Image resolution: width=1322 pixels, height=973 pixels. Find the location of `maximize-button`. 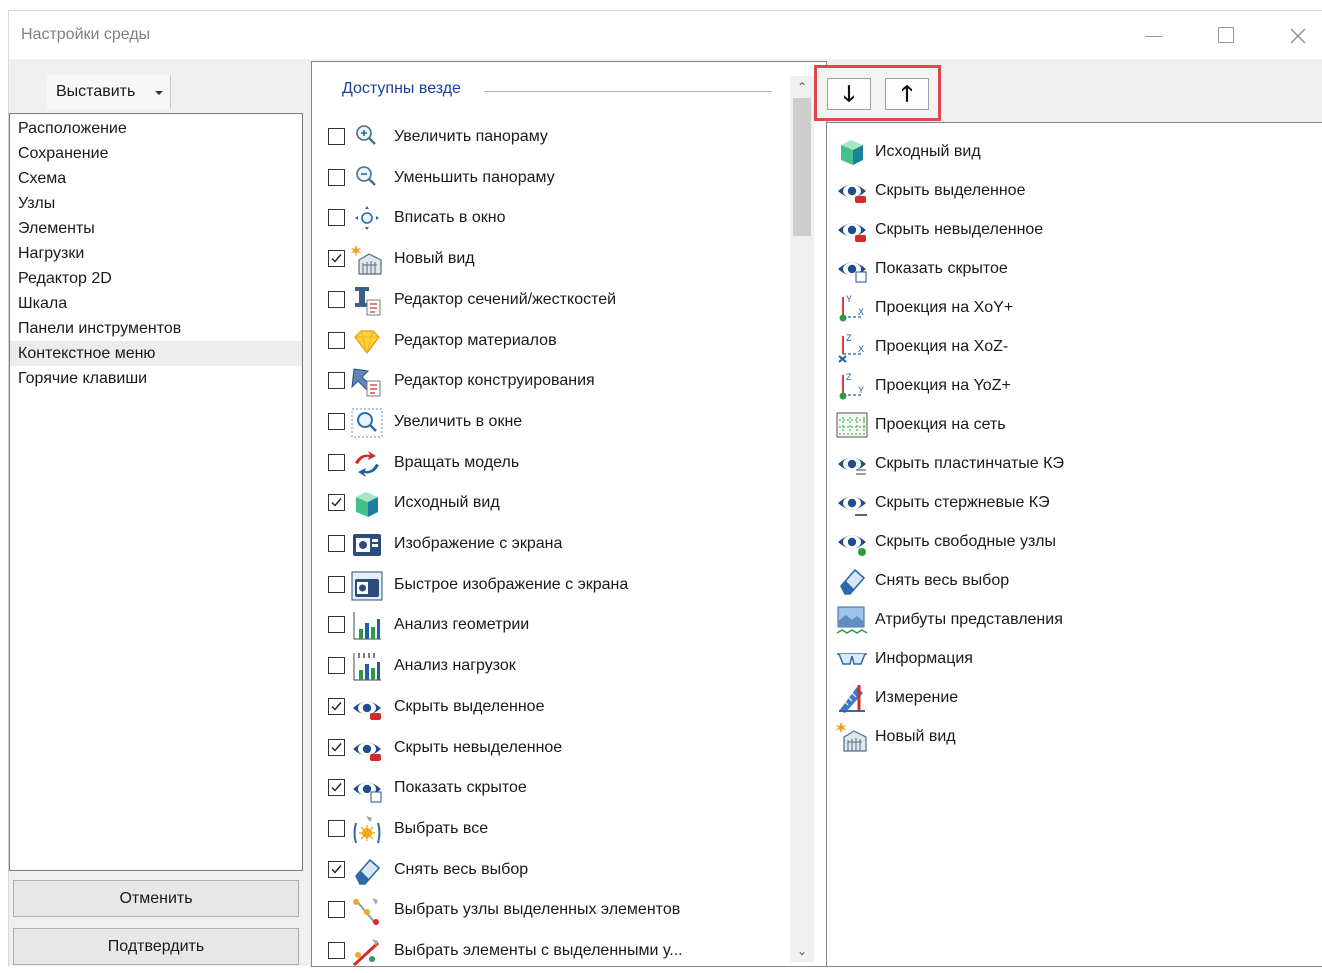

maximize-button is located at coordinates (1226, 36).